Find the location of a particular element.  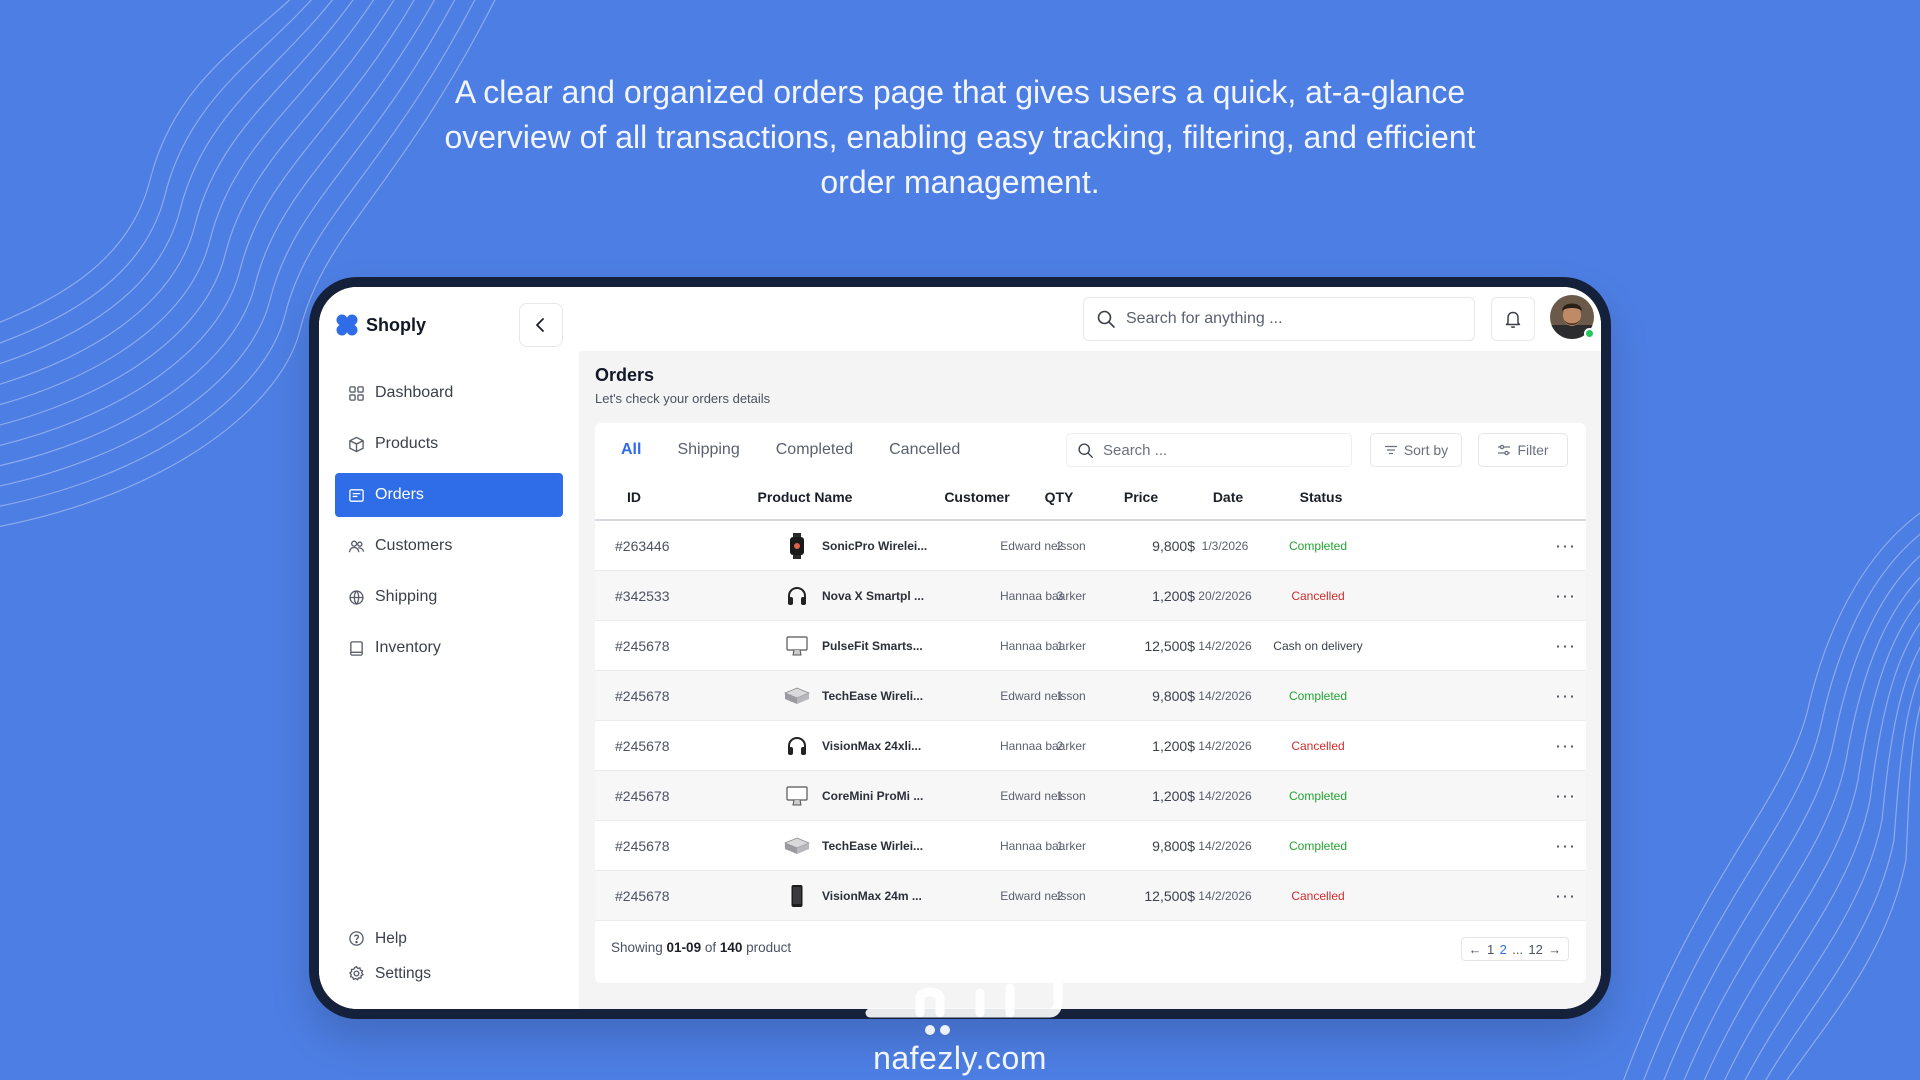

price: 12,500$ is located at coordinates (1169, 645).